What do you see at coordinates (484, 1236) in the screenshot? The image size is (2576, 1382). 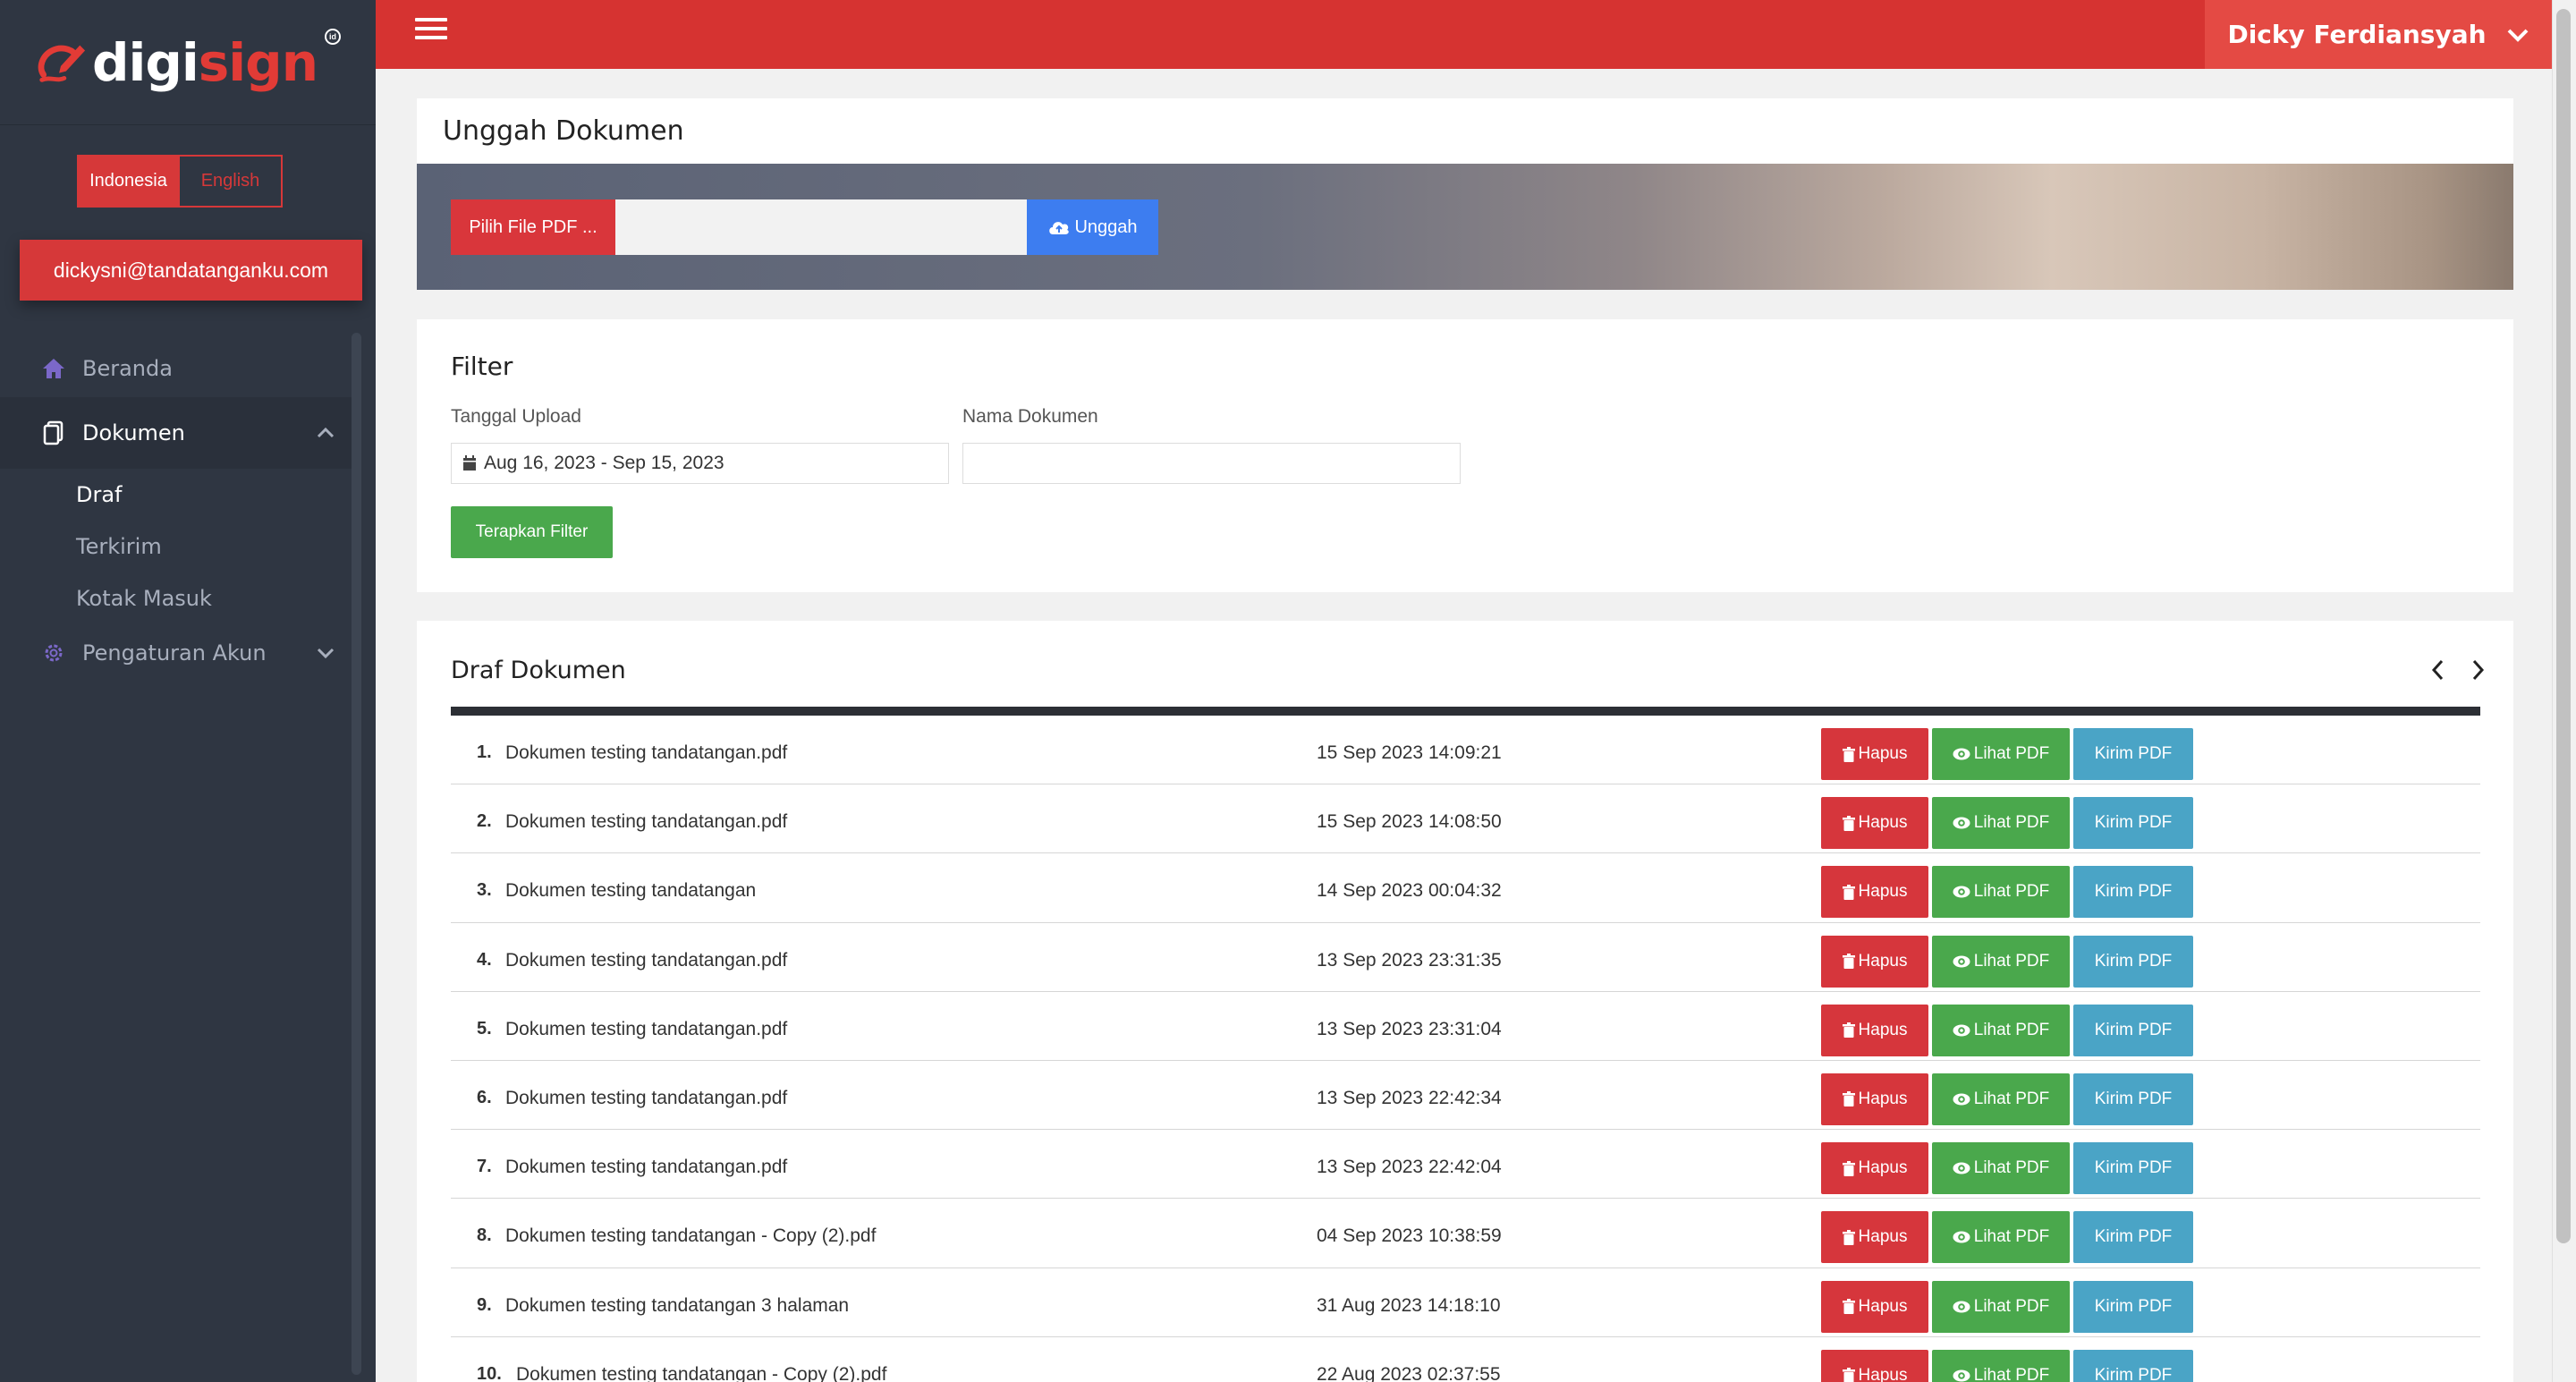 I see `row-number: 8.` at bounding box center [484, 1236].